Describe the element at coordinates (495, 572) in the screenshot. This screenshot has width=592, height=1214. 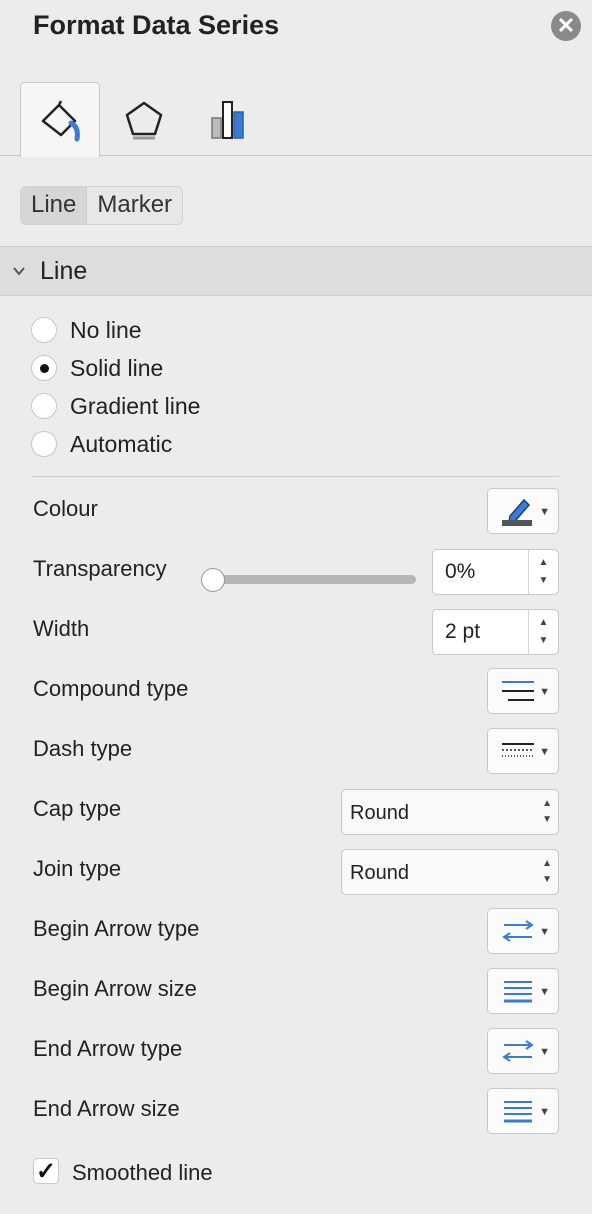
I see `transparency-stepper: 0% ▲ ▼` at that location.